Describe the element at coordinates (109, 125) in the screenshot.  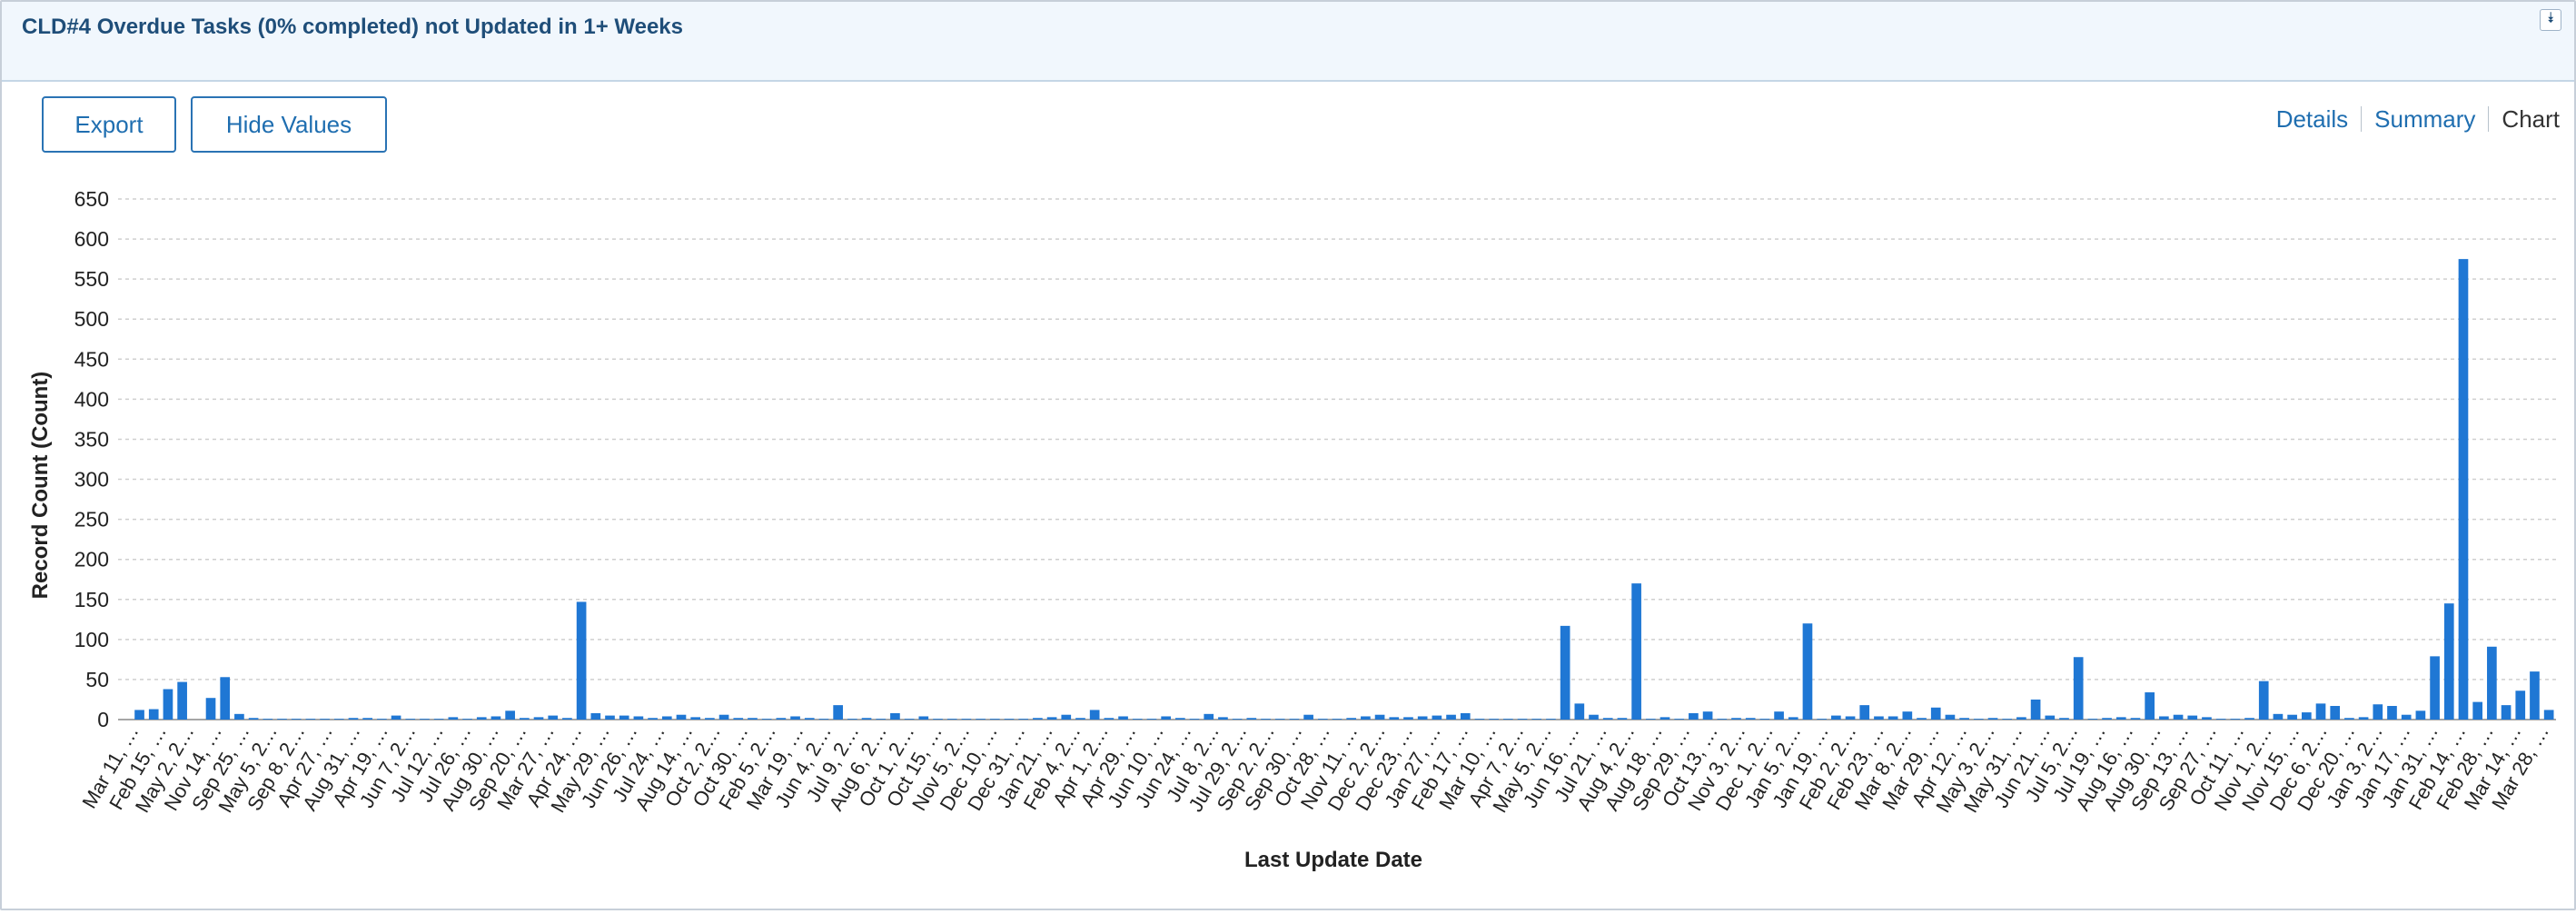
I see `export-button: Export` at that location.